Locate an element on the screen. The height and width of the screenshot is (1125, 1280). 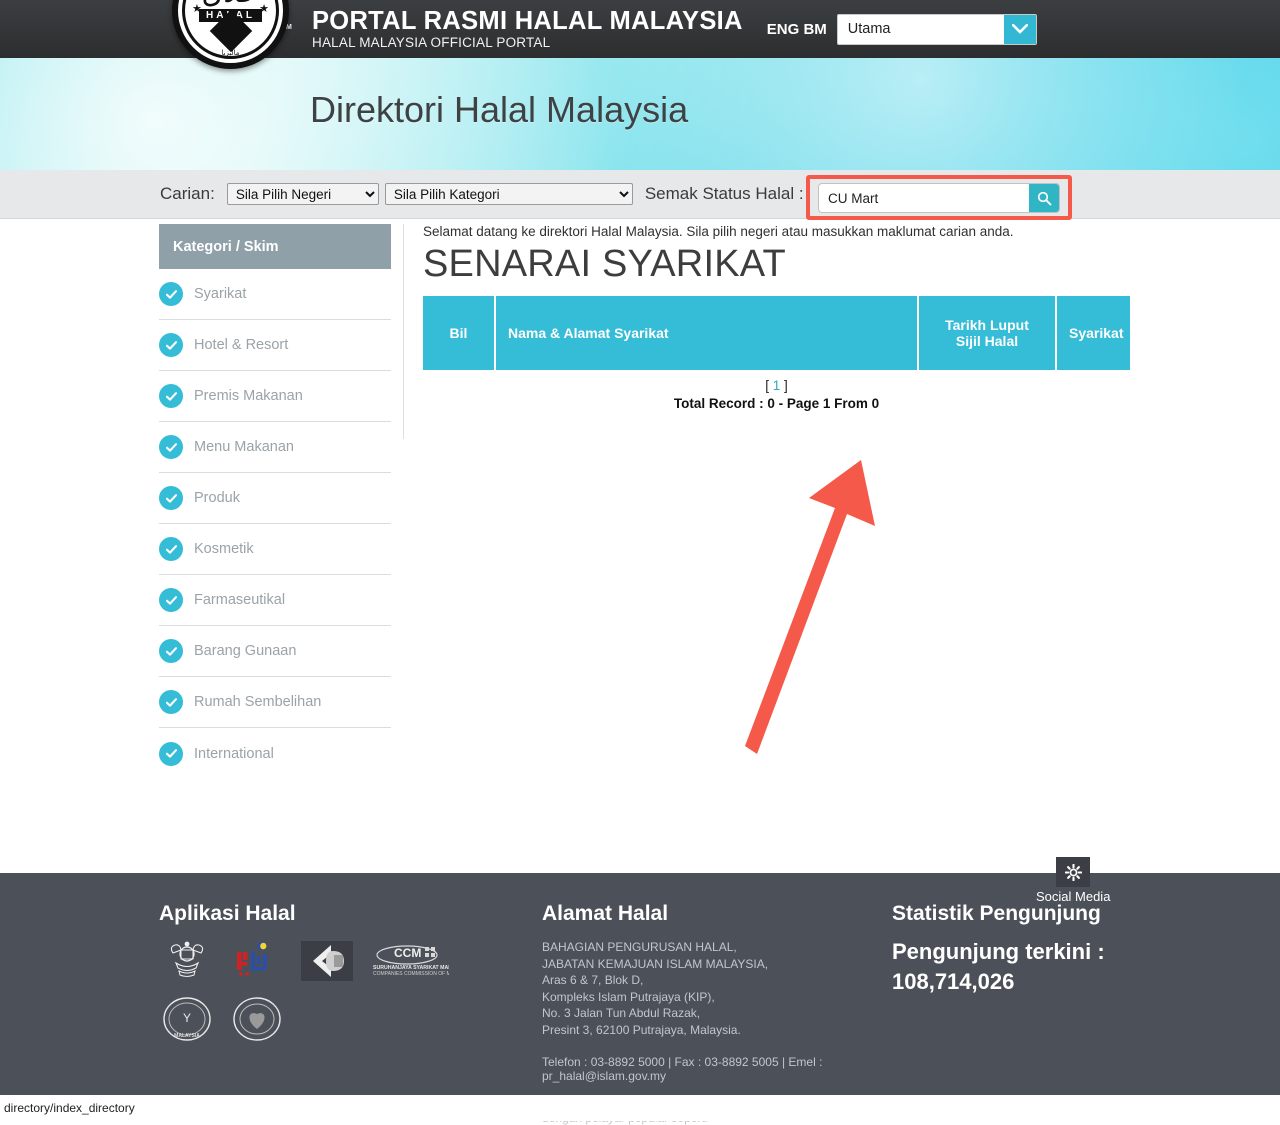
column-header-syarikat: Syarikat is located at coordinates (1092, 333).